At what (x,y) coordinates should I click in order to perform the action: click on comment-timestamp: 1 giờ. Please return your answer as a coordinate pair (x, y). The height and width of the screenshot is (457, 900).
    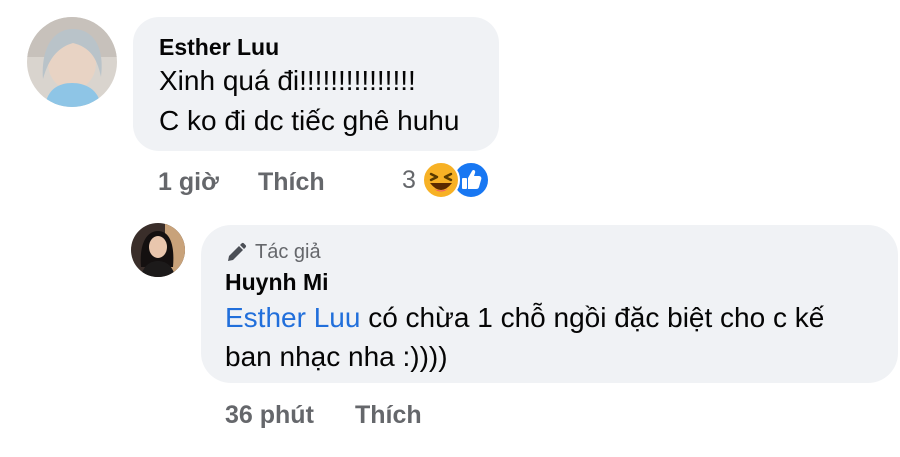
    Looking at the image, I should click on (188, 182).